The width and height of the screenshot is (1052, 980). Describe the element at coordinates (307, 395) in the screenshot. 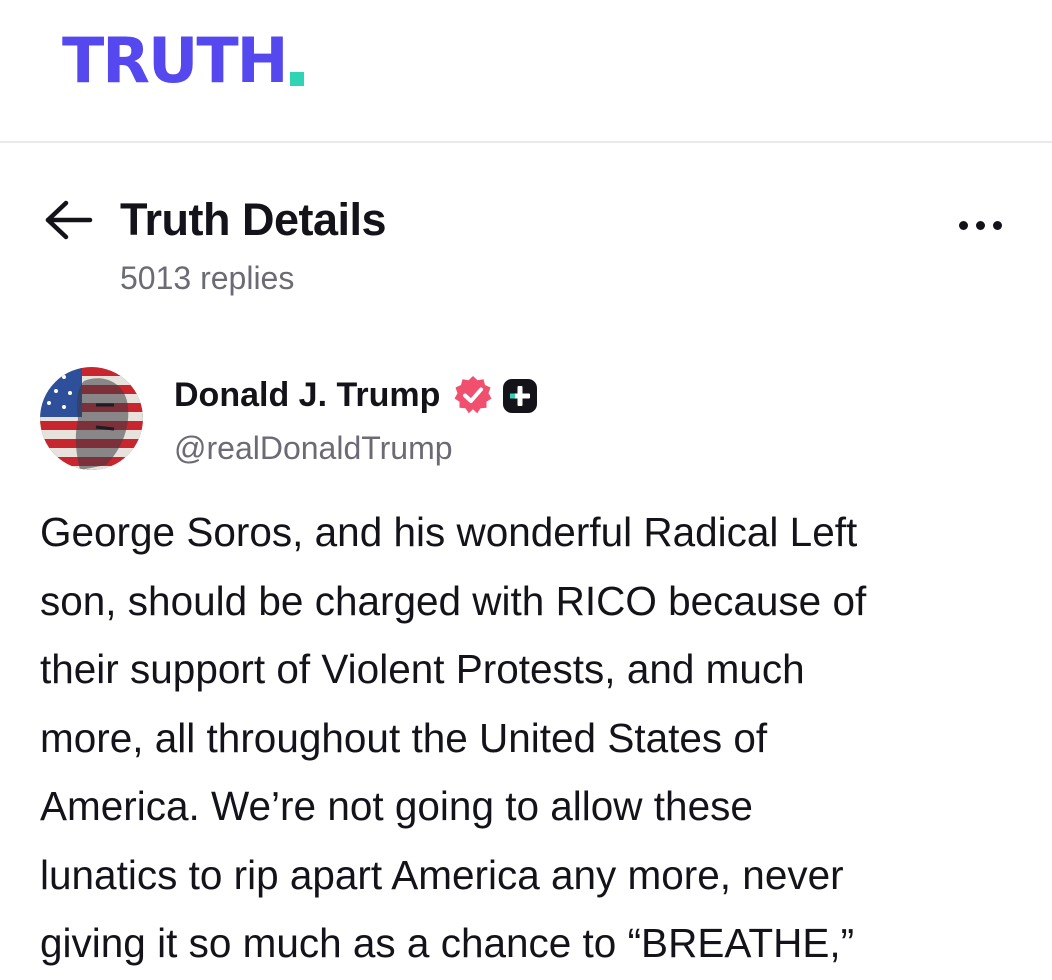

I see `author-name: Donald J. Trump` at that location.